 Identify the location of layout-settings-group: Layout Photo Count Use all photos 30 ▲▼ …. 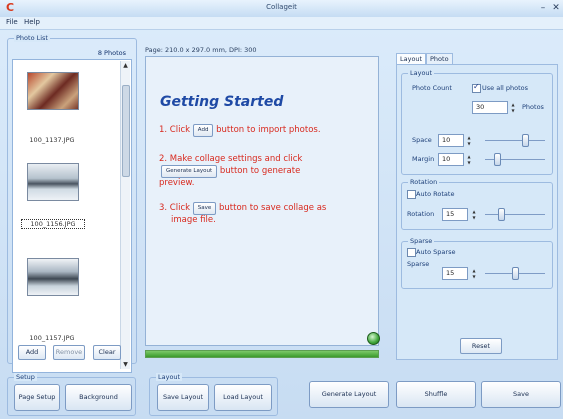
(477, 122).